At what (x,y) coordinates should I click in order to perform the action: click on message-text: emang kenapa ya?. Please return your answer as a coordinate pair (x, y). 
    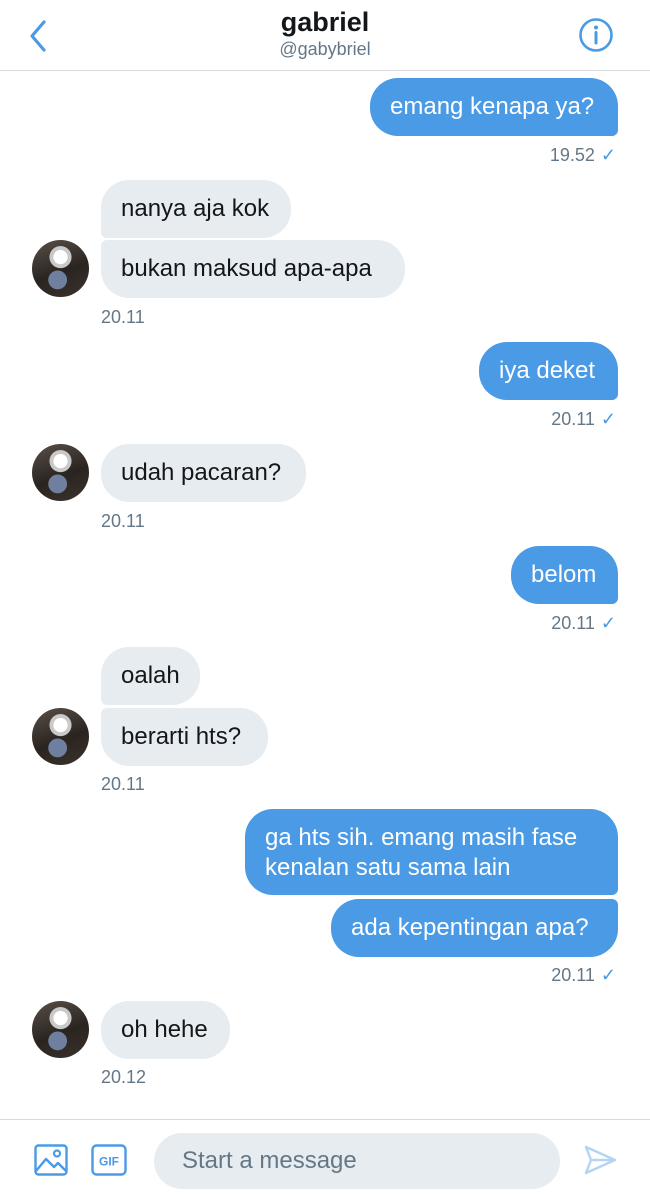
    Looking at the image, I should click on (492, 106).